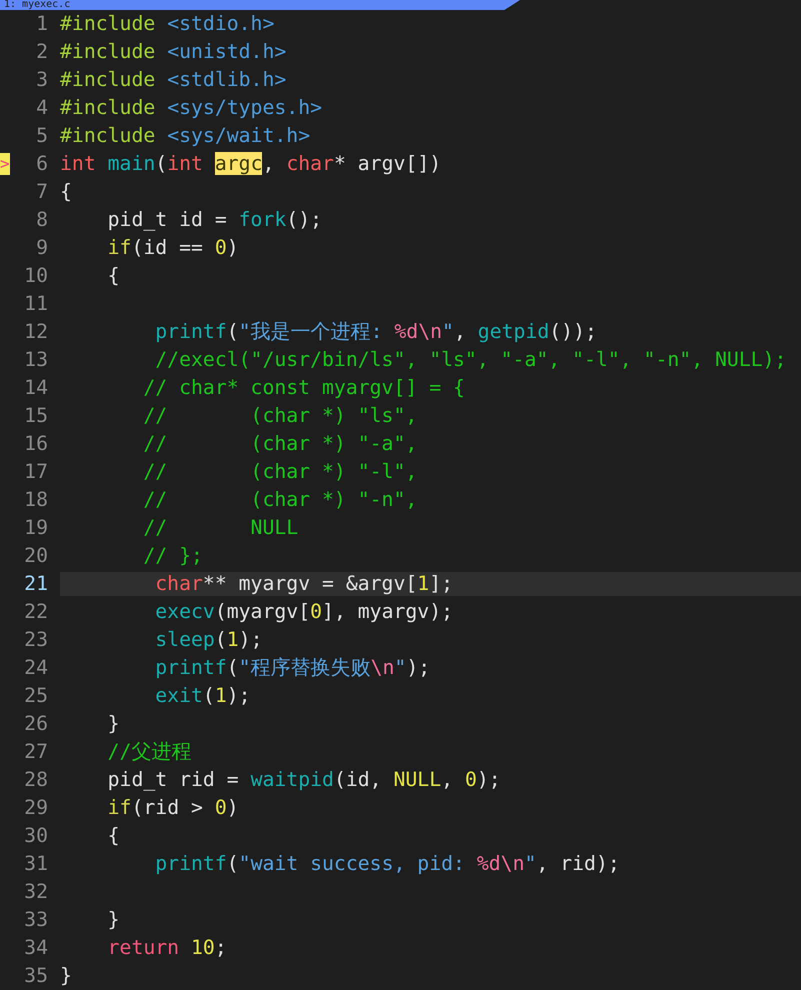 The height and width of the screenshot is (990, 801). Describe the element at coordinates (41, 52) in the screenshot. I see `line-number: 2` at that location.